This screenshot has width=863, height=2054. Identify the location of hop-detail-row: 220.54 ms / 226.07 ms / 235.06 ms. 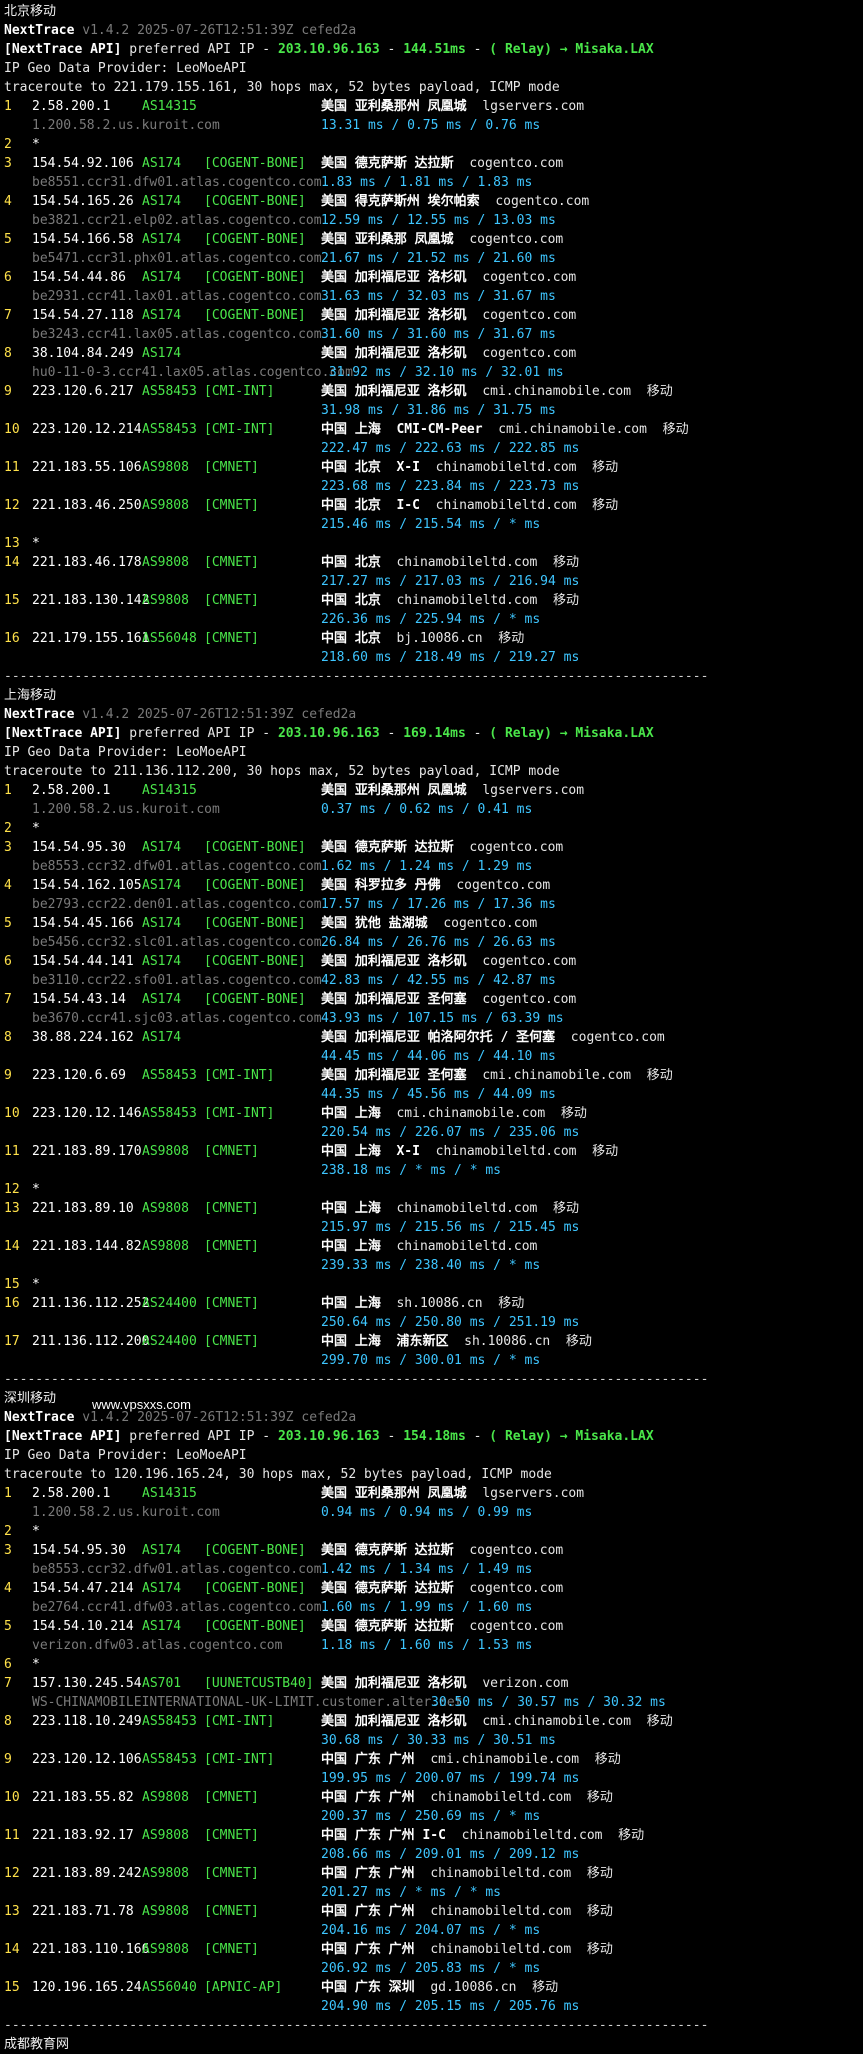
(431, 1132).